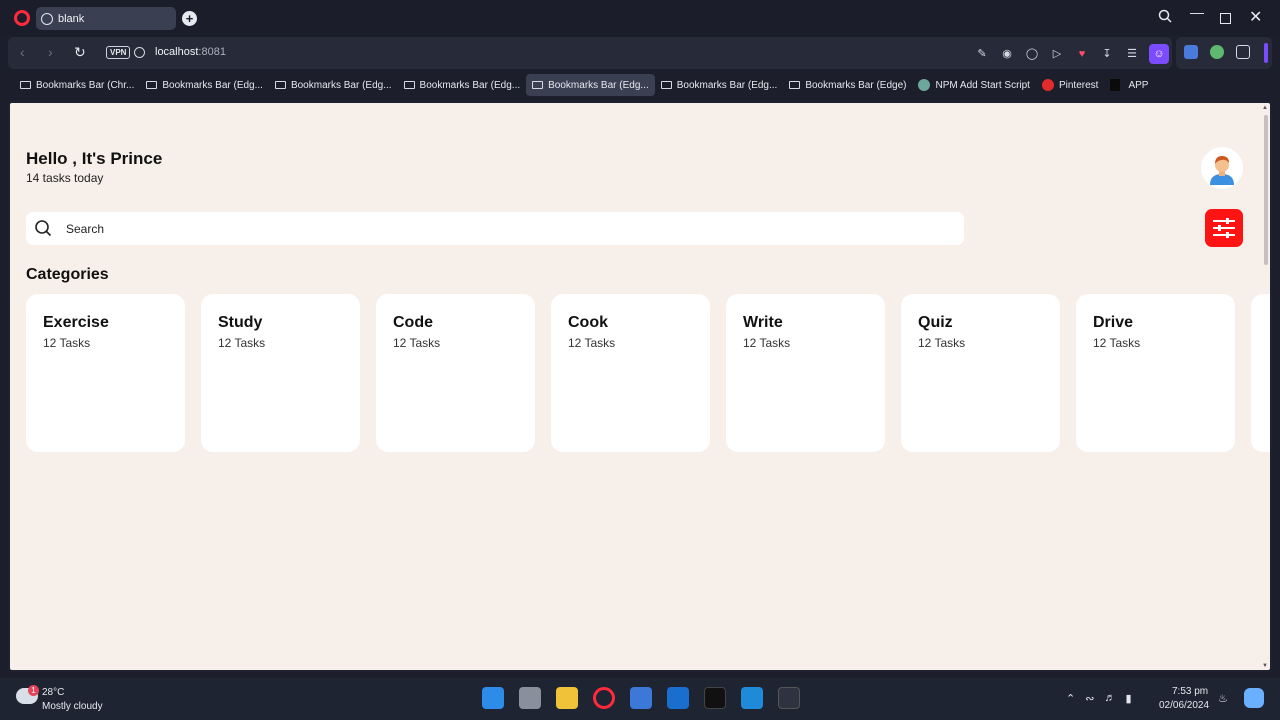  I want to click on weather-temperature: 28°C, so click(53, 692).